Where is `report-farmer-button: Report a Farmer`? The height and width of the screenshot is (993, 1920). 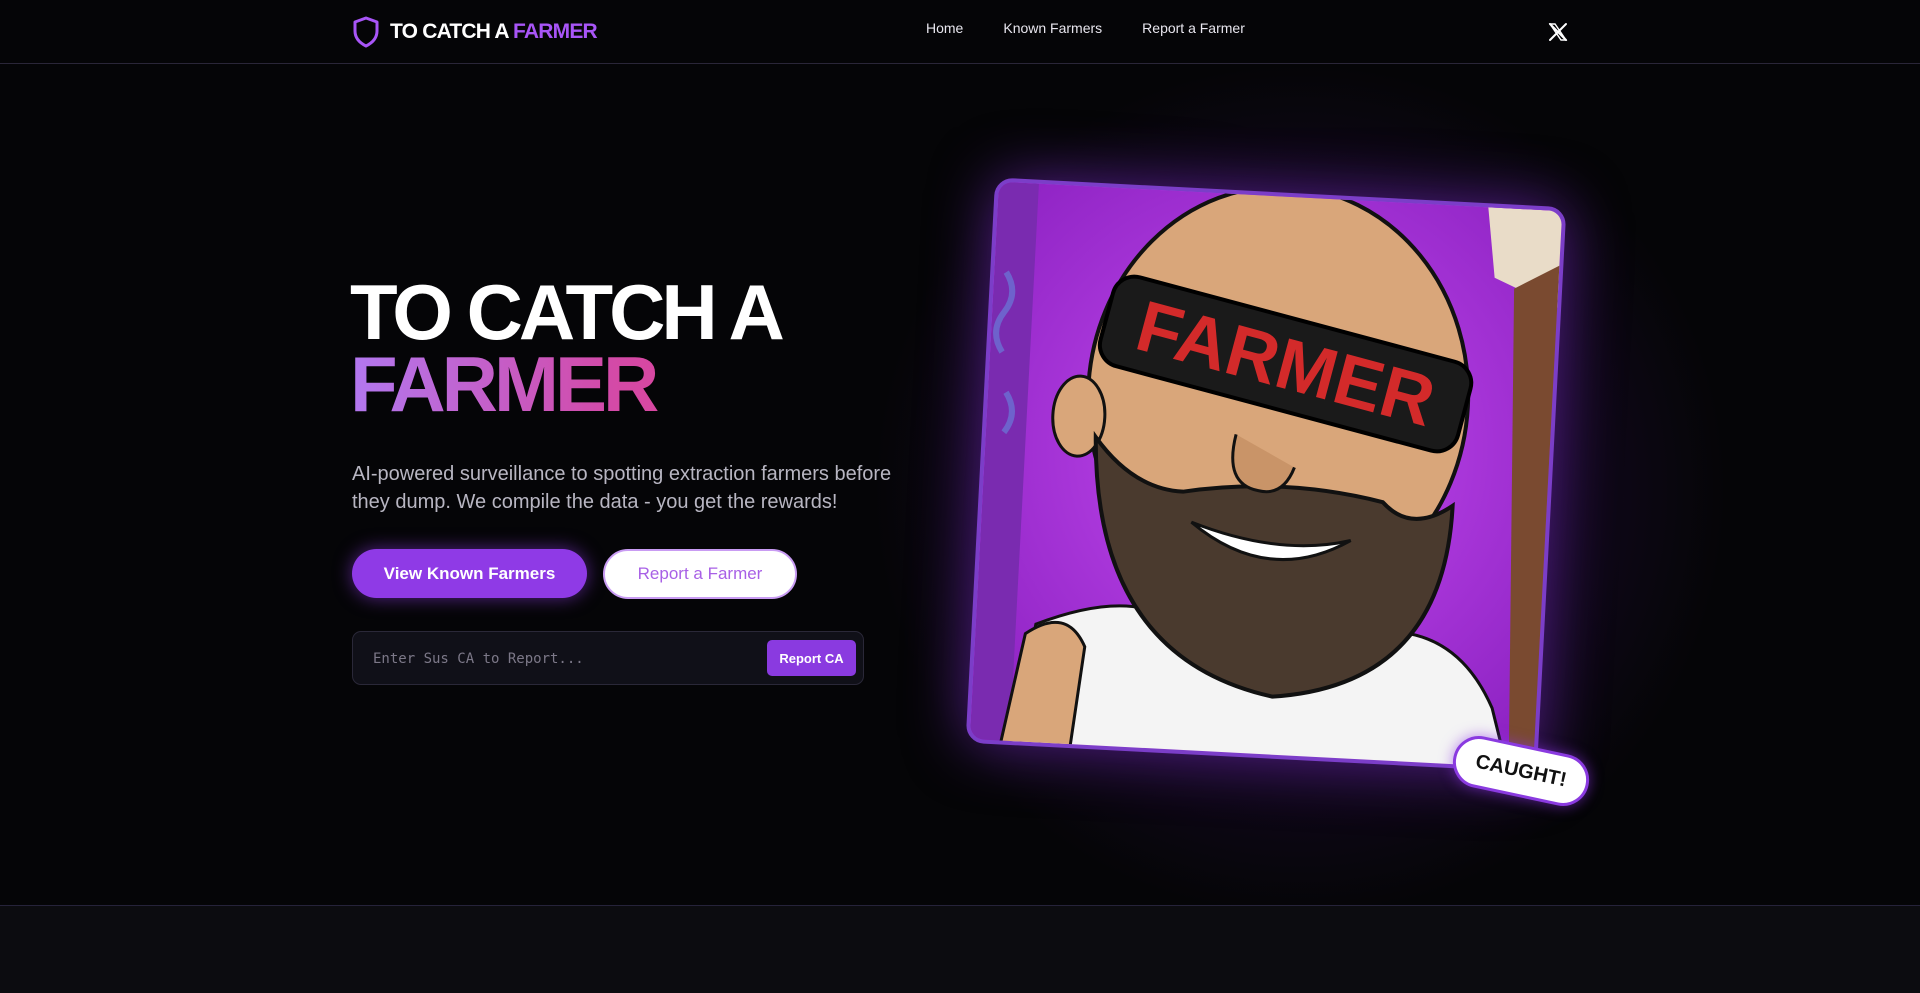
report-farmer-button: Report a Farmer is located at coordinates (700, 574).